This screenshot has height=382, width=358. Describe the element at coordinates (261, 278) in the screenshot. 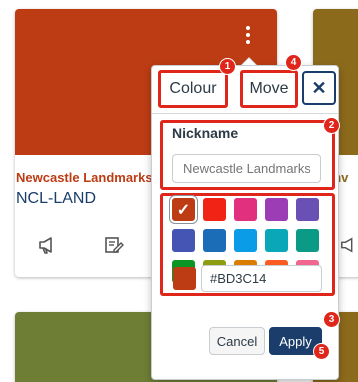

I see `hex-colour-input` at that location.